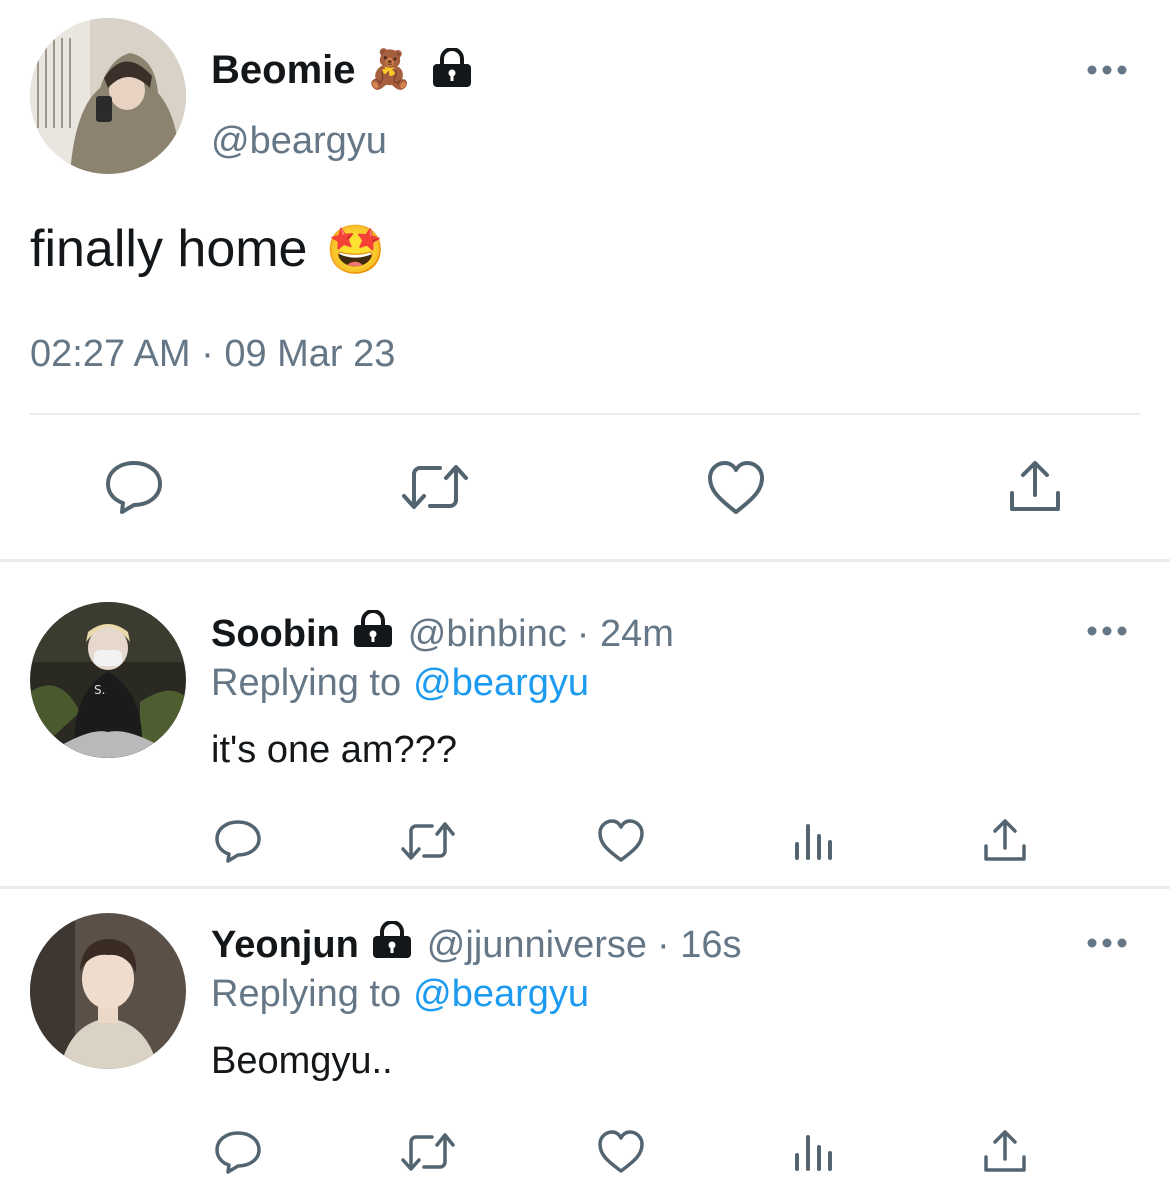  I want to click on avatar-yeonjun, so click(108, 991).